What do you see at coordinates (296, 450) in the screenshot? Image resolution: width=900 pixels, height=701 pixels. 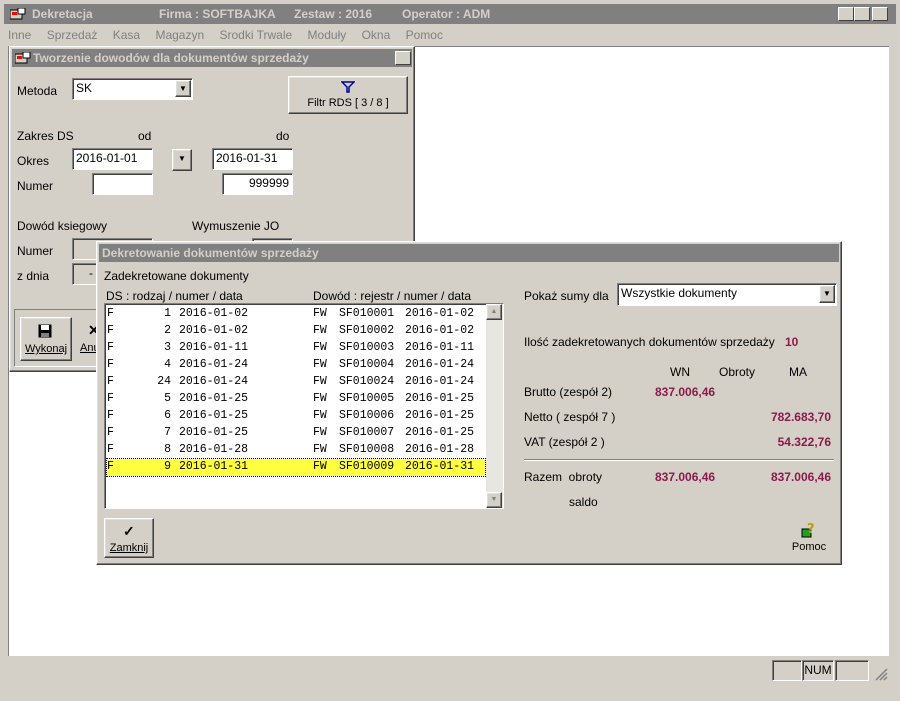 I see `table-row: F 8 2016-01-28 FW SF010008 2016-01-28` at bounding box center [296, 450].